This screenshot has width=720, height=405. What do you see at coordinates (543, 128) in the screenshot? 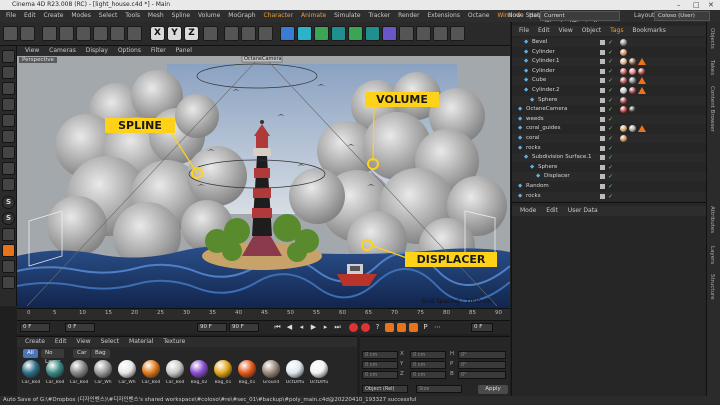
I see `object-name: coral_guides` at bounding box center [543, 128].